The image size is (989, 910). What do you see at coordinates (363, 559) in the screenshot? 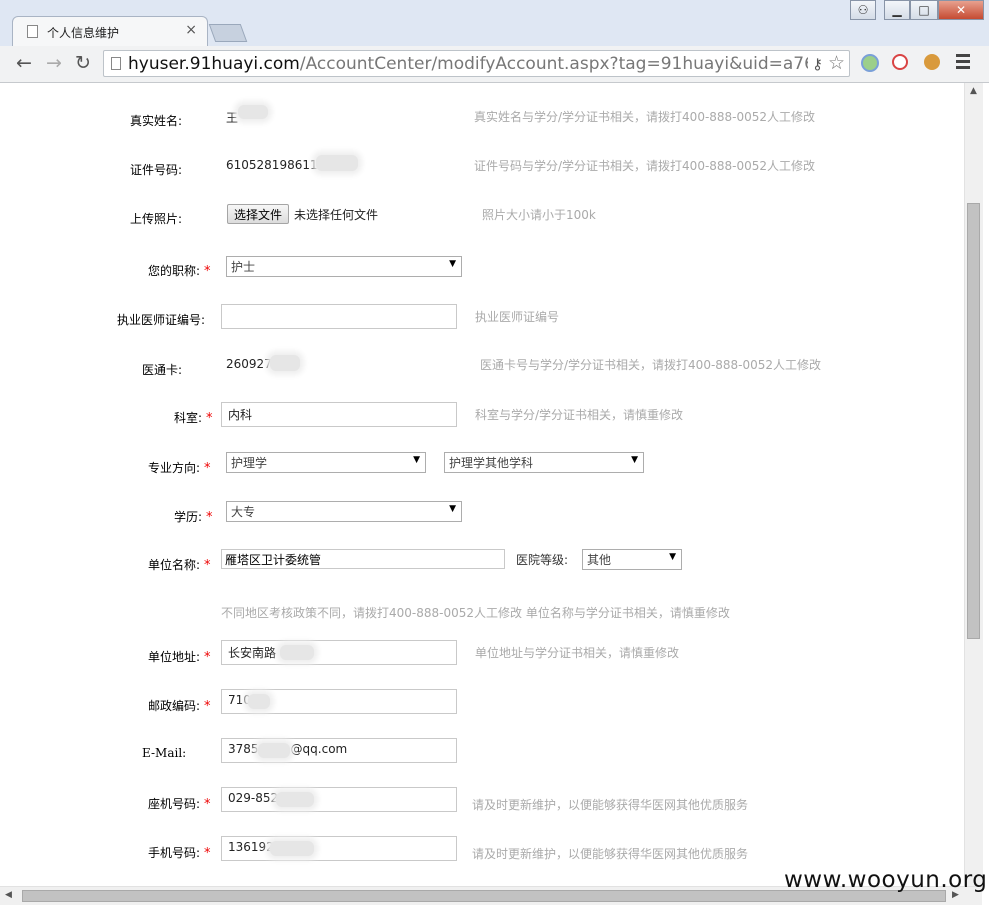
I see `employer-input: 雁塔区卫计委统管` at bounding box center [363, 559].